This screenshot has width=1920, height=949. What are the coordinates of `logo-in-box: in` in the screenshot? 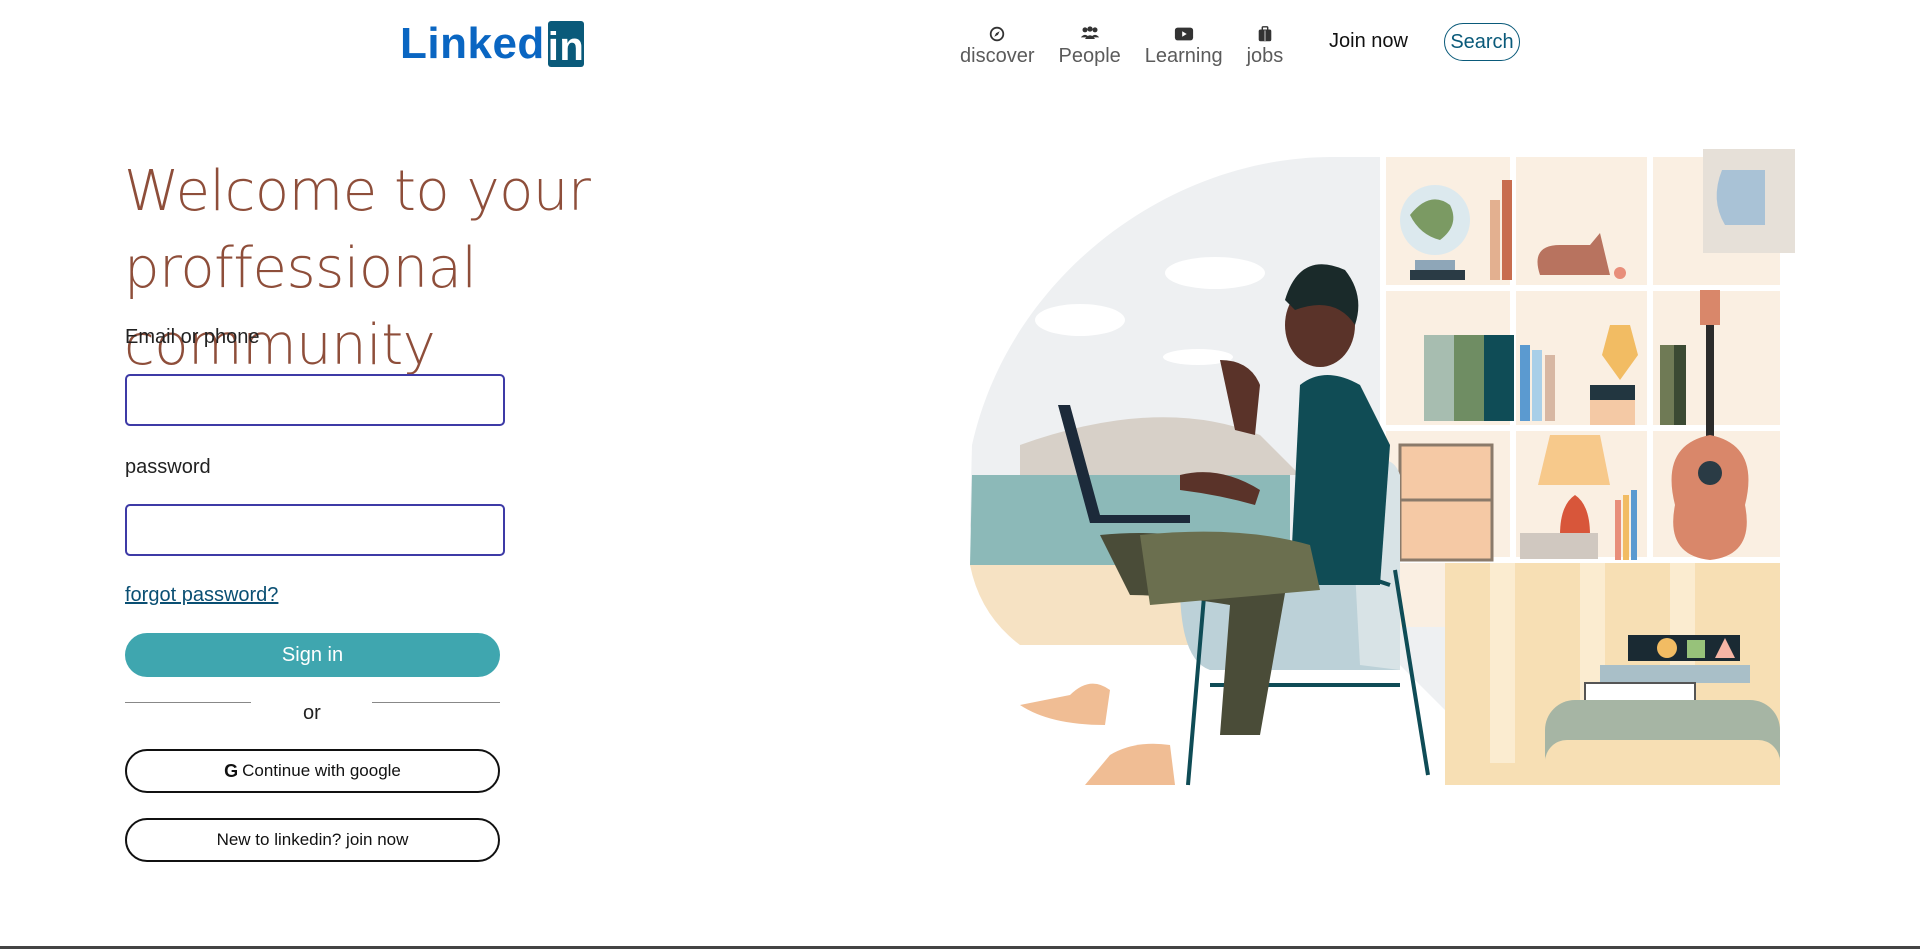 It's located at (565, 45).